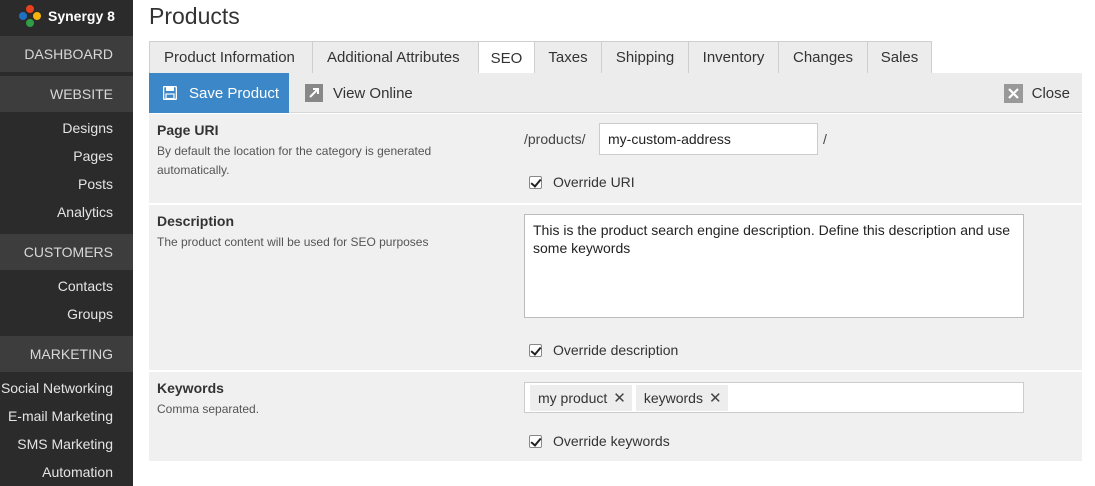 The height and width of the screenshot is (486, 1095). What do you see at coordinates (395, 57) in the screenshot?
I see `tab-additional-attributes: Additional Attributes` at bounding box center [395, 57].